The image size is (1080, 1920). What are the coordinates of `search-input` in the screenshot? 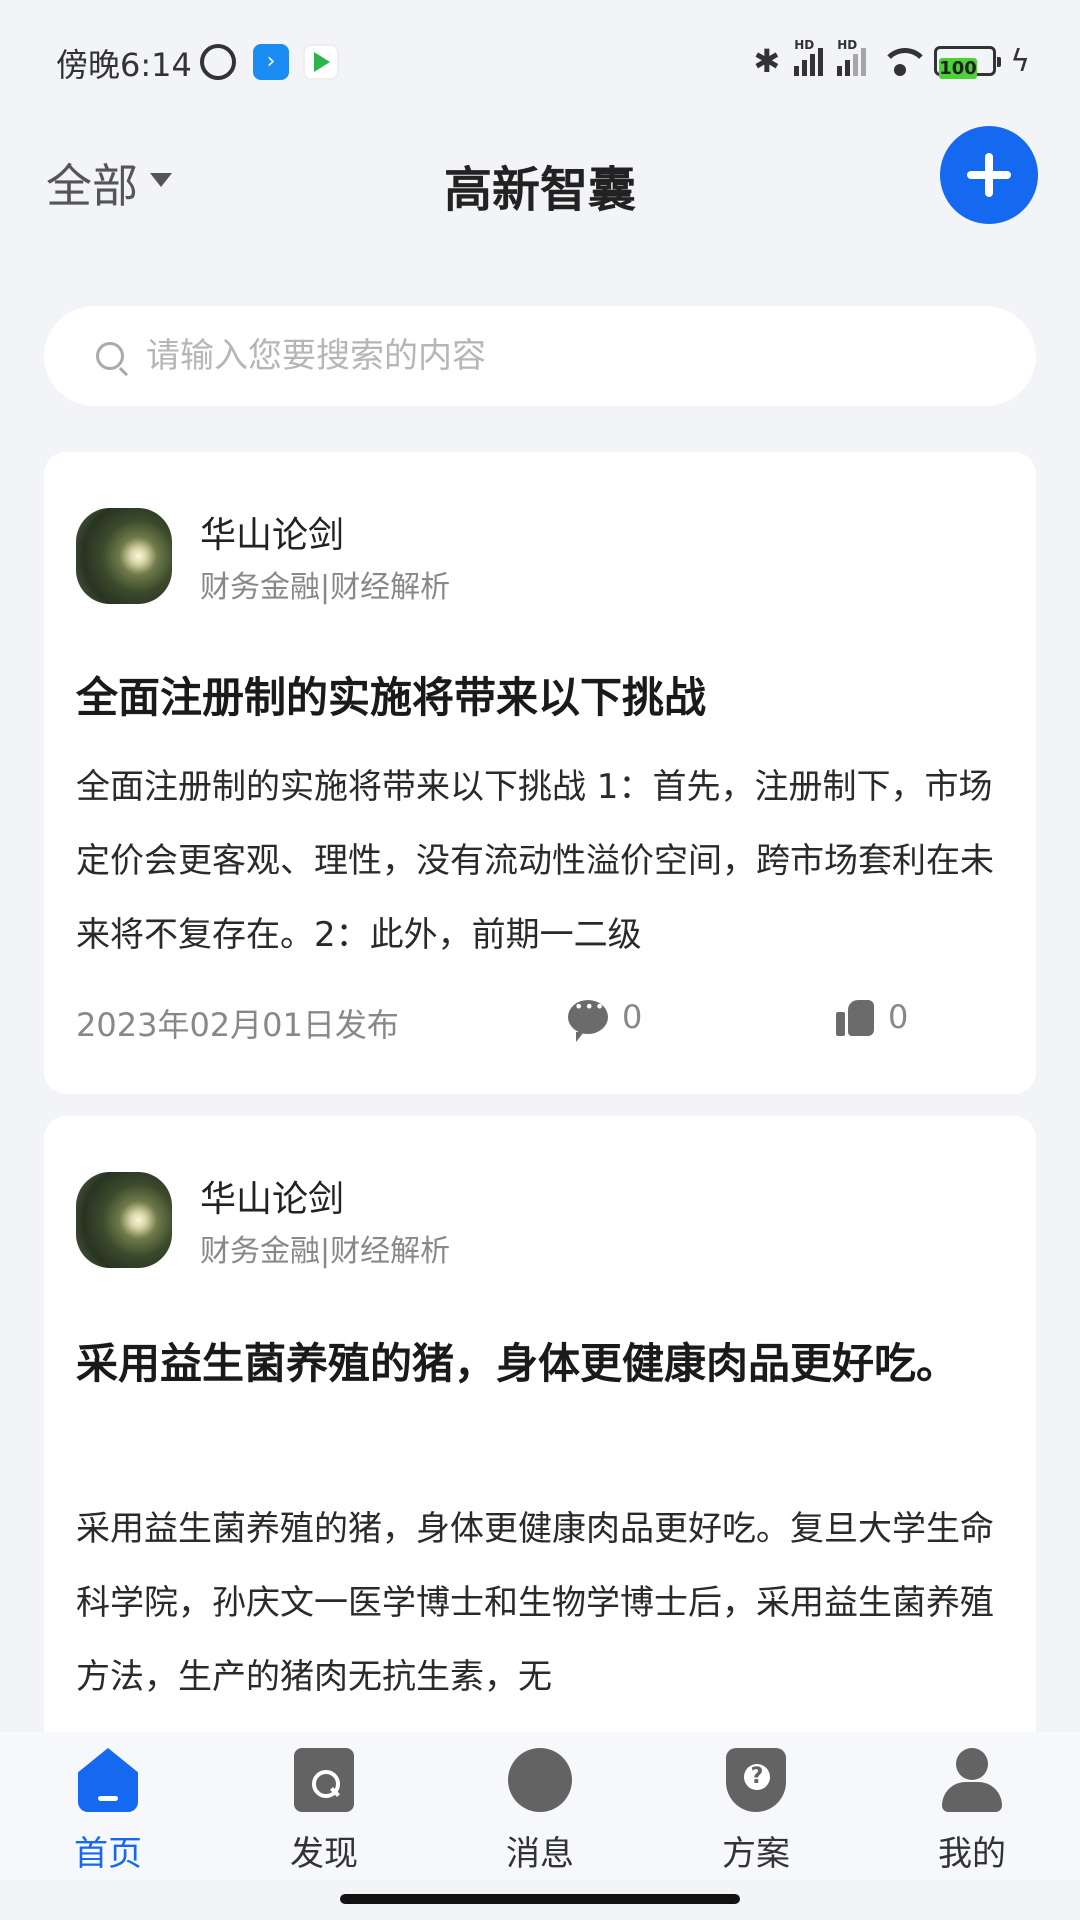 It's located at (576, 356).